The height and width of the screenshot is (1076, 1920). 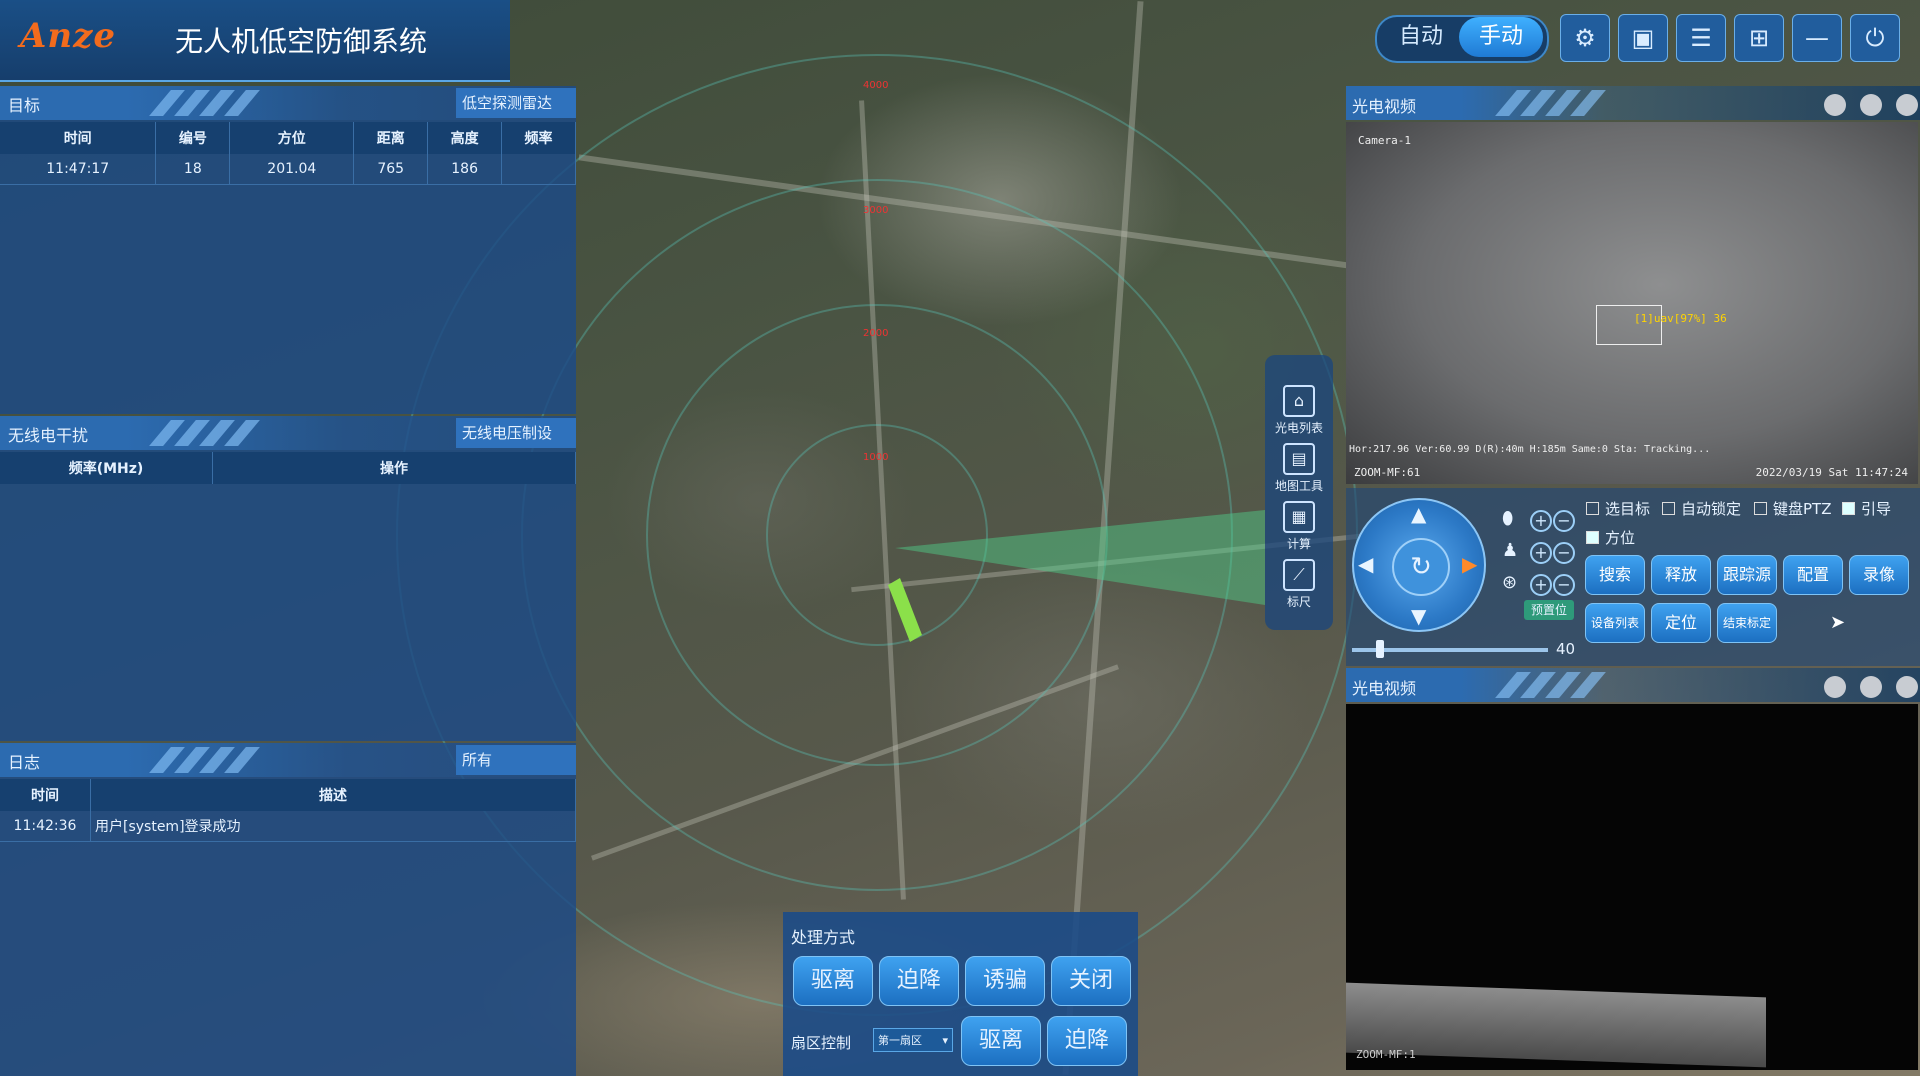 I want to click on radar-source-select: 低空探测雷达, so click(x=516, y=103).